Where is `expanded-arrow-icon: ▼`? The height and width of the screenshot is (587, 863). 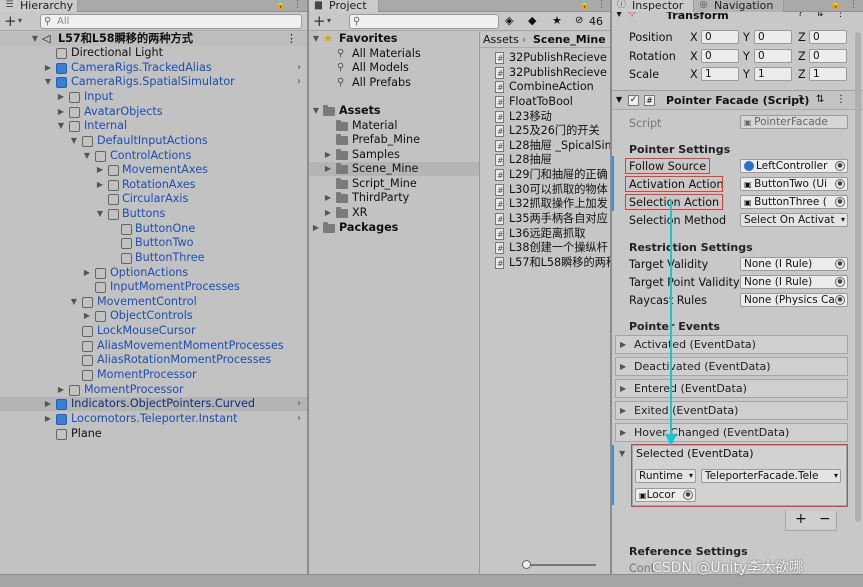
expanded-arrow-icon: ▼ is located at coordinates (622, 453).